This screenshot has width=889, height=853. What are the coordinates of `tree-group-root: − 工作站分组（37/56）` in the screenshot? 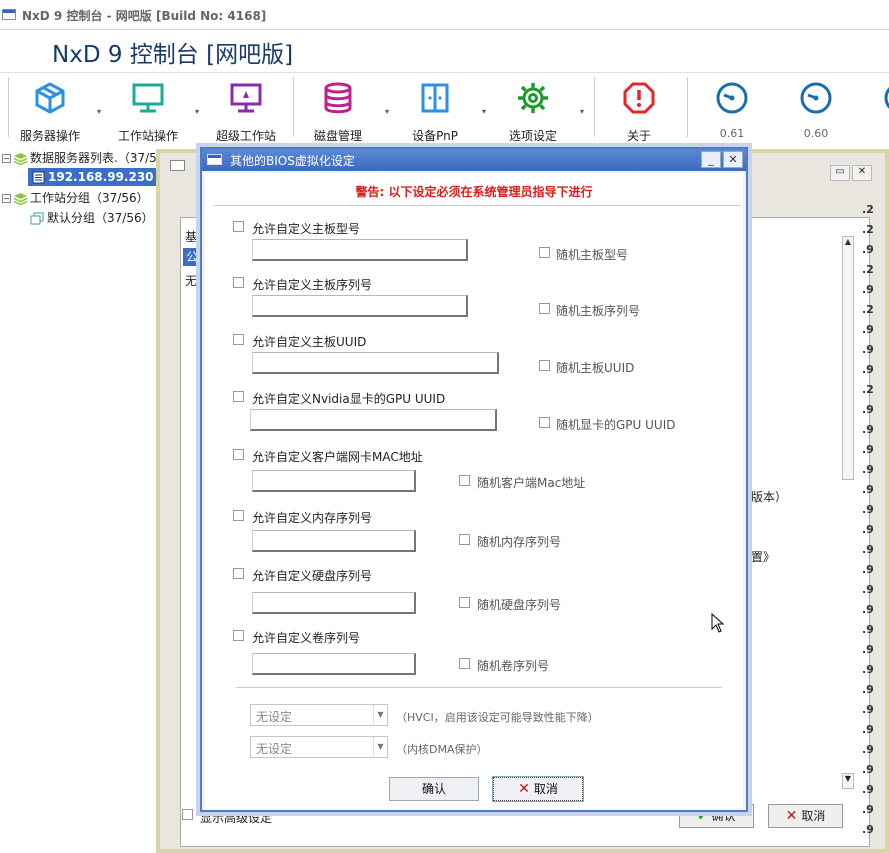 It's located at (75, 198).